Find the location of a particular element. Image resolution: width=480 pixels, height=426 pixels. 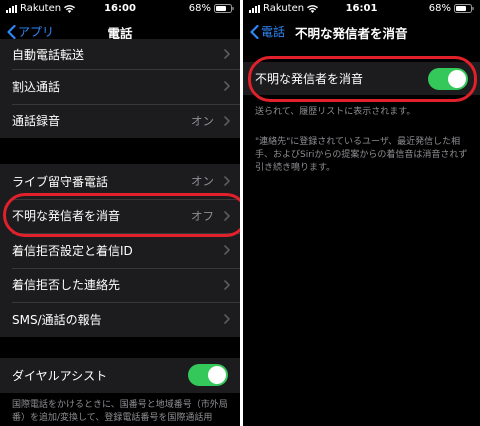

row-value: オフ is located at coordinates (202, 215).